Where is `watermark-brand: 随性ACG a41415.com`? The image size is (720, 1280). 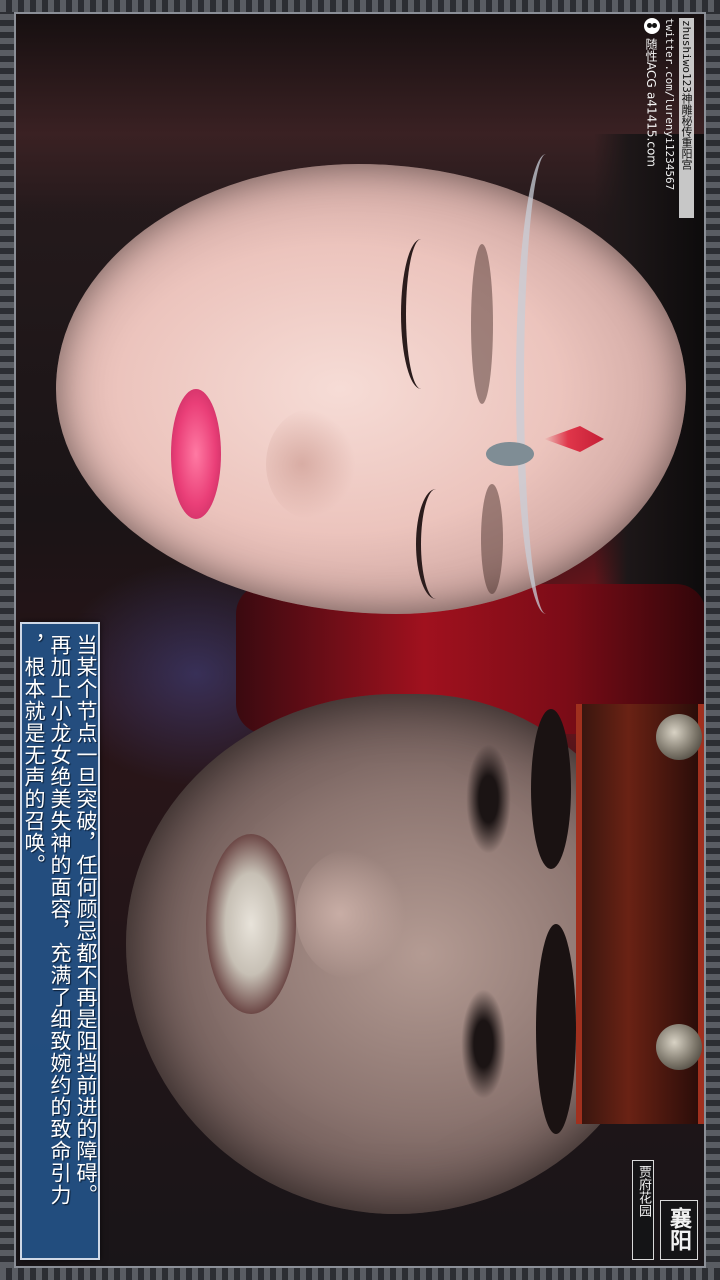 watermark-brand: 随性ACG a41415.com is located at coordinates (651, 118).